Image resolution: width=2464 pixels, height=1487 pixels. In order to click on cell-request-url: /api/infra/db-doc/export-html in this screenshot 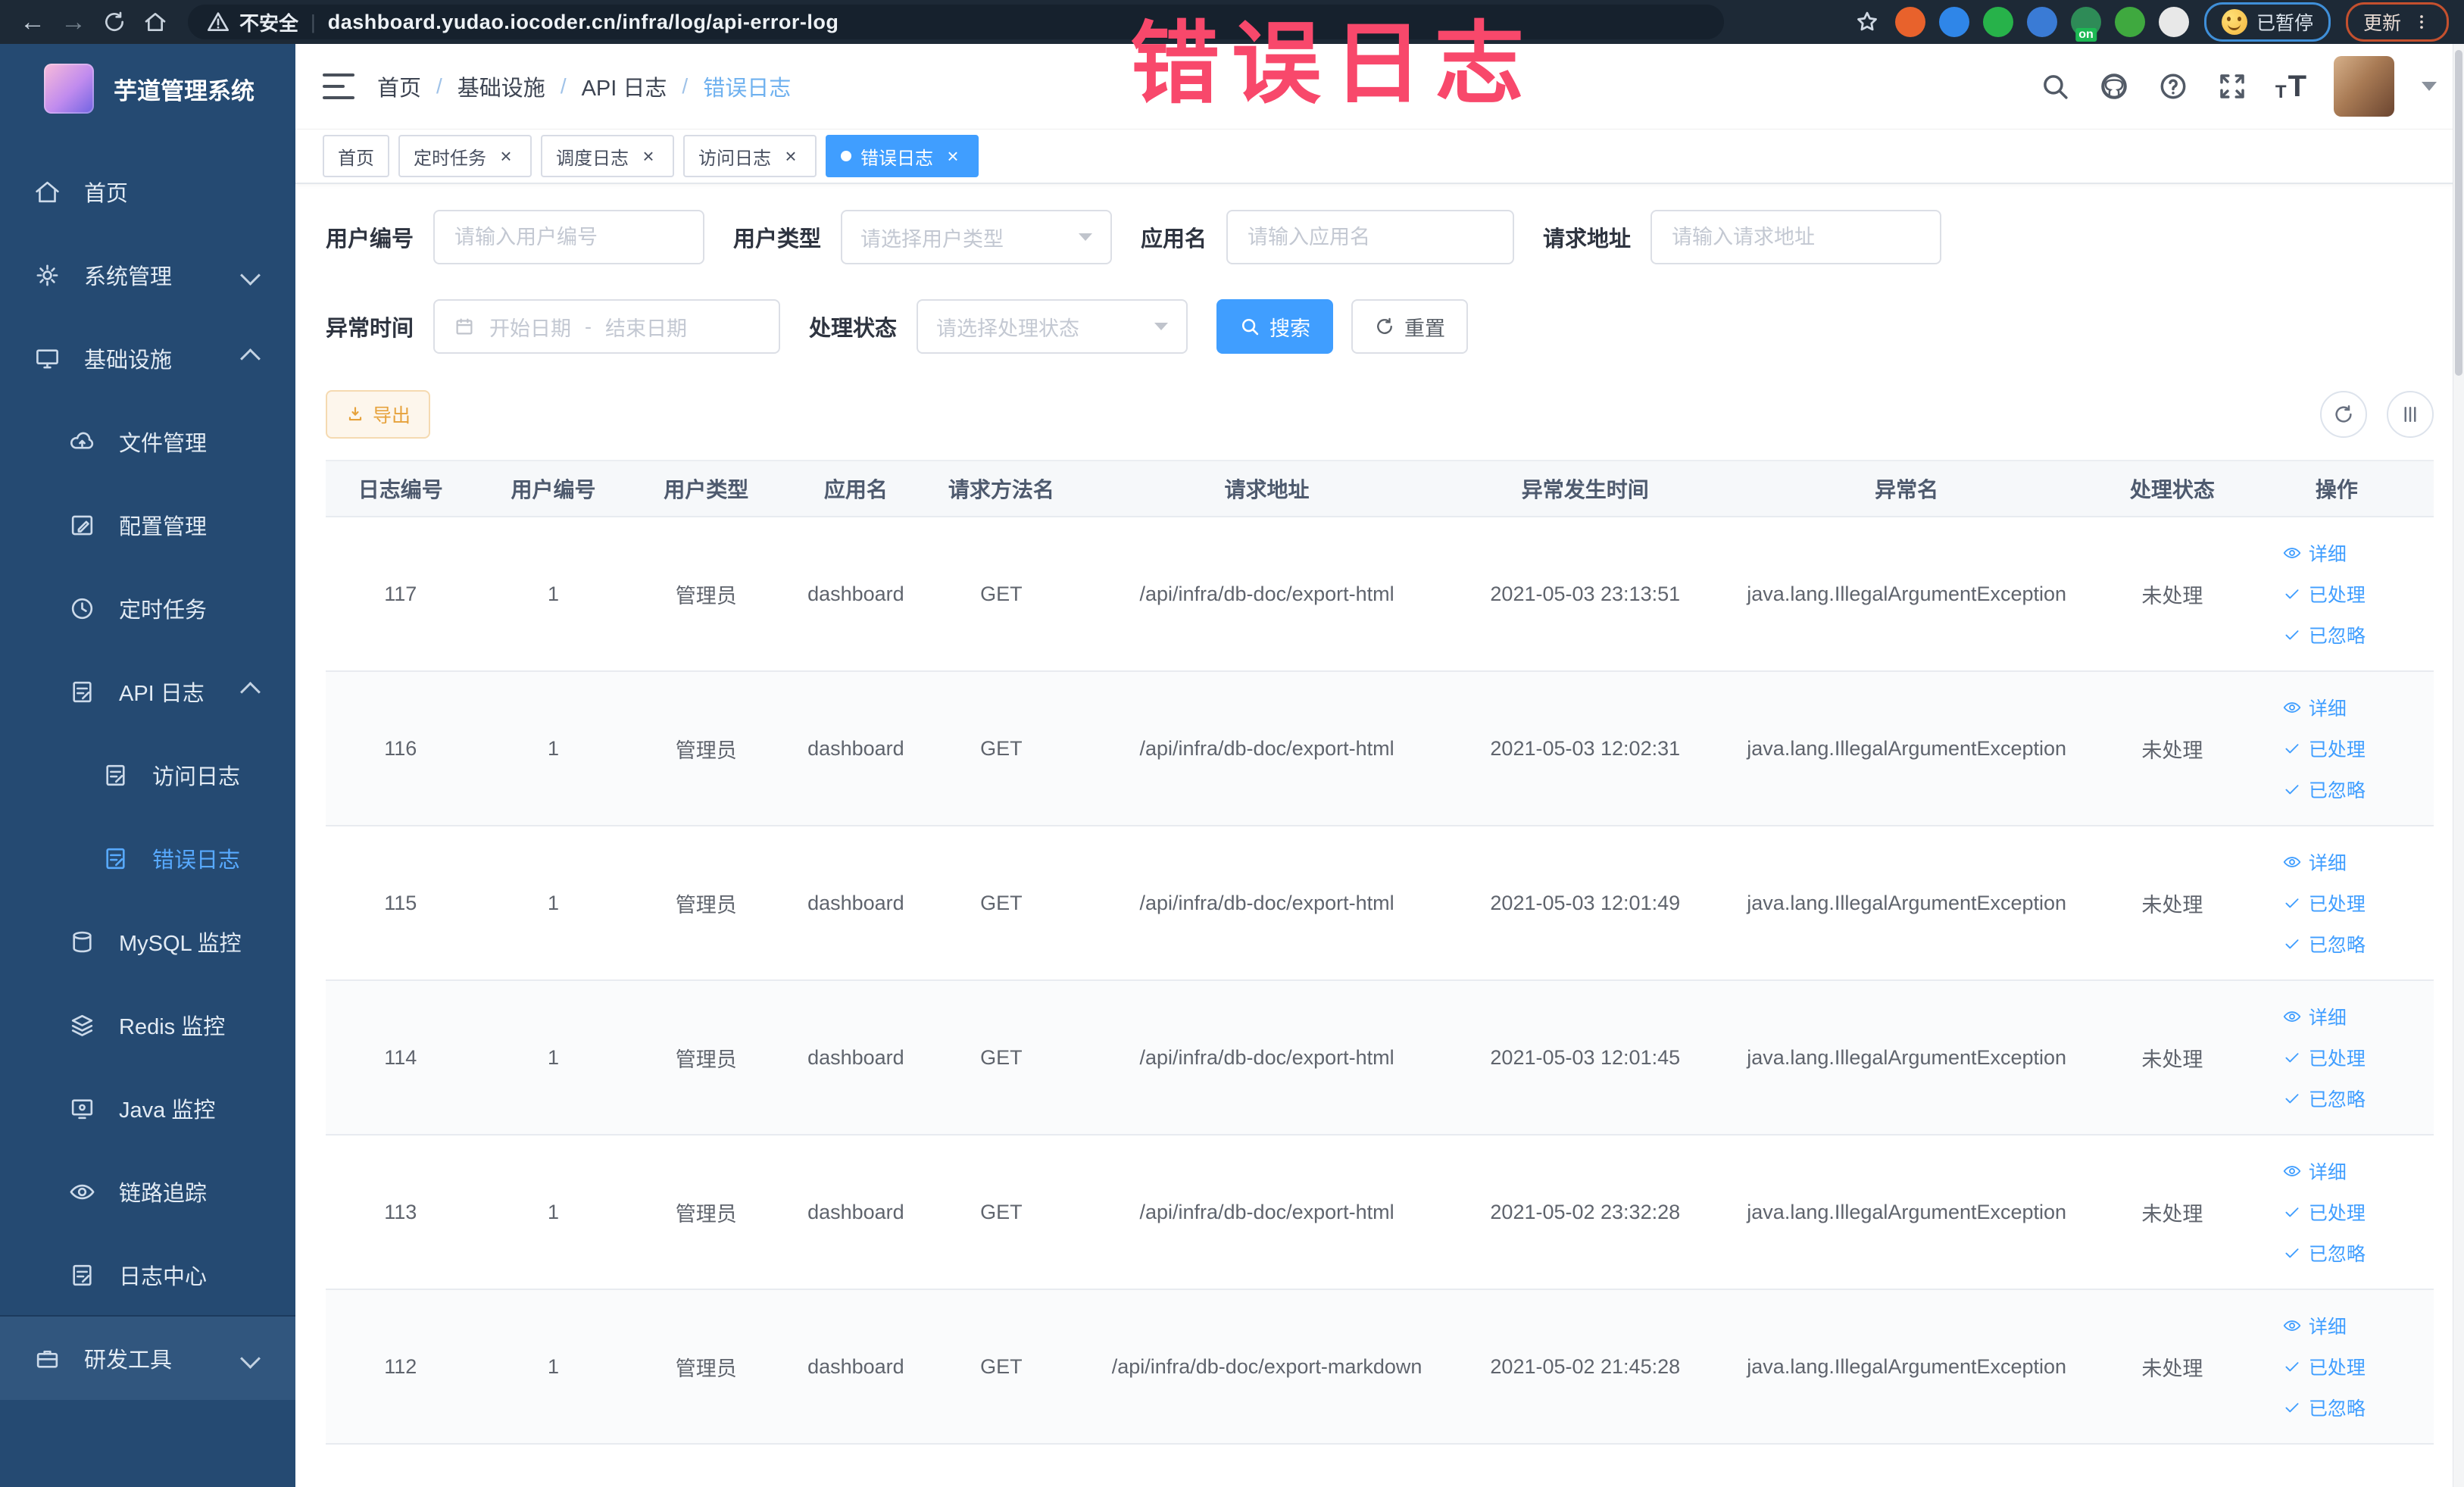, I will do `click(1266, 1057)`.